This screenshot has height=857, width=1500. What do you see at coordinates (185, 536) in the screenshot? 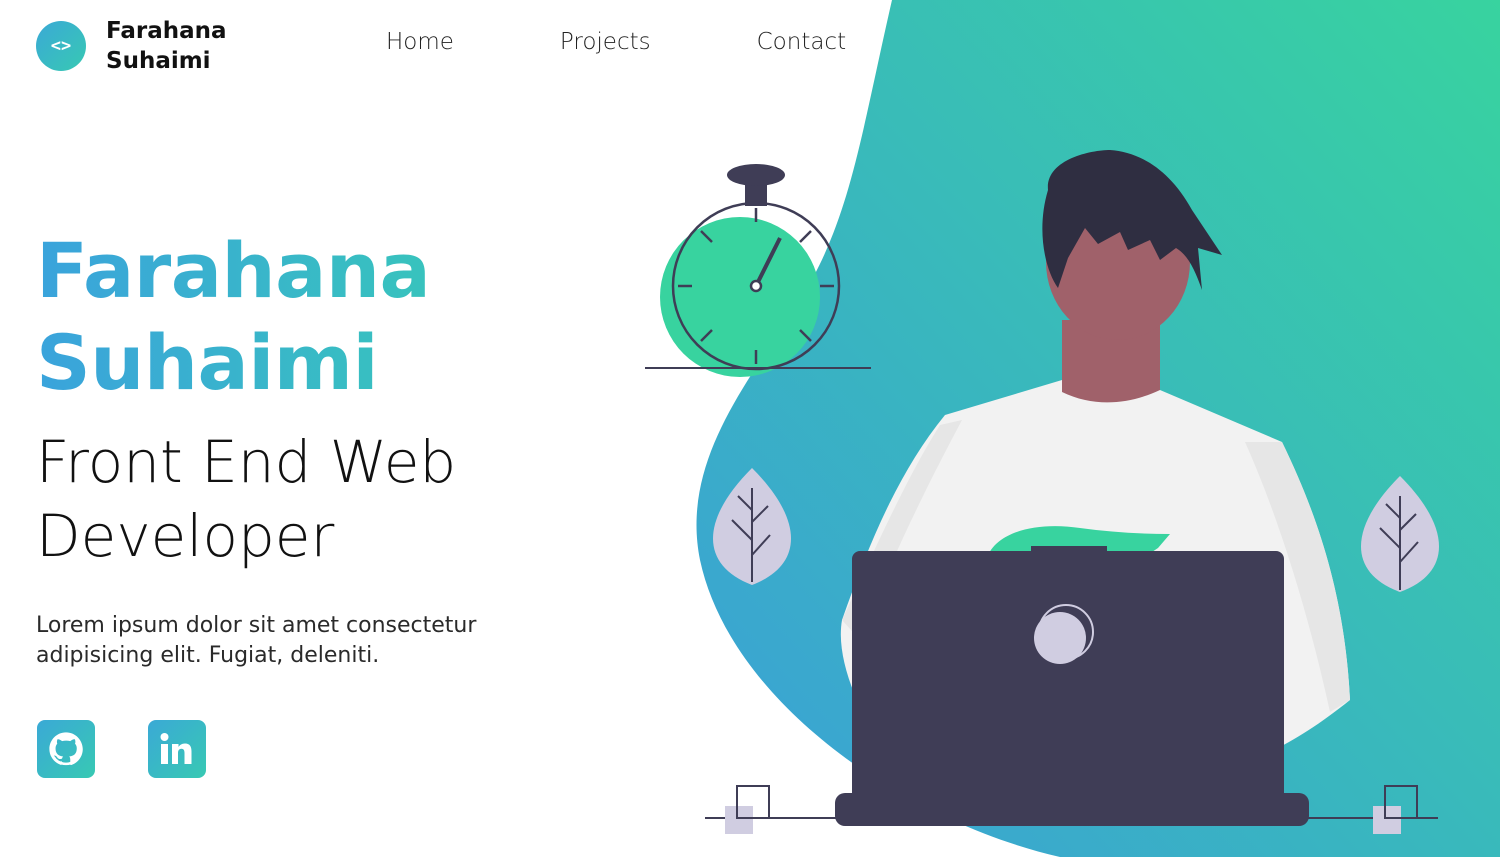
I see `hero-role-line2: Developer` at bounding box center [185, 536].